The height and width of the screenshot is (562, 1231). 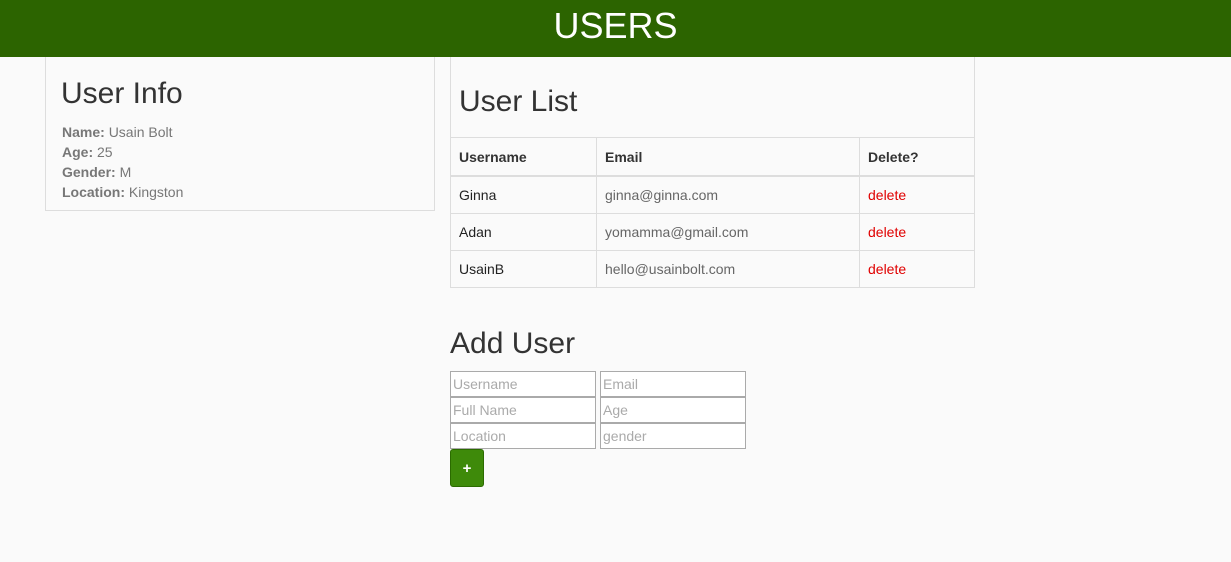 I want to click on user-info-gender-row: Gender: M, so click(x=122, y=172).